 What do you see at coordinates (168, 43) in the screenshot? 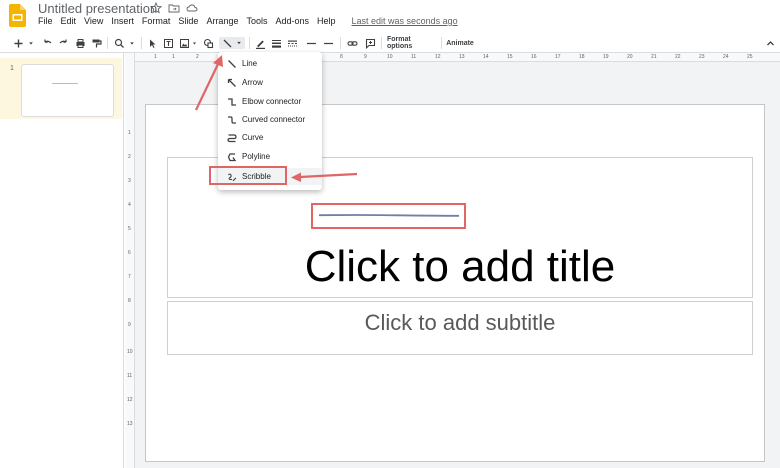
I see `text-box-button` at bounding box center [168, 43].